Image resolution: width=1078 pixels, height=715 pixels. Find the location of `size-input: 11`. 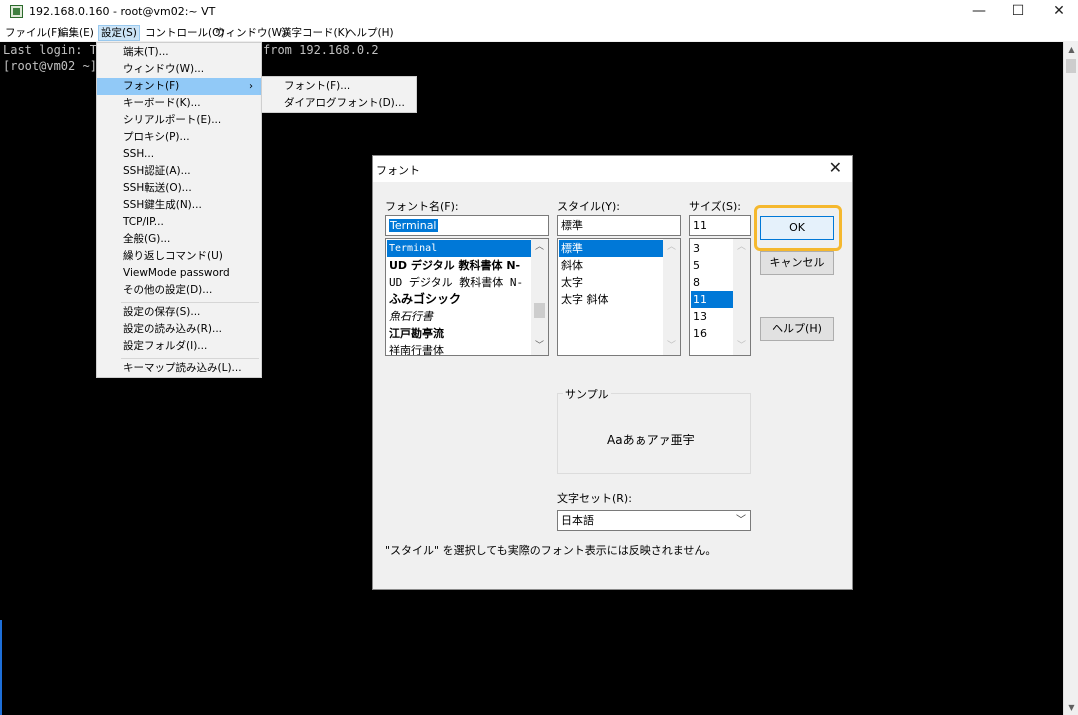

size-input: 11 is located at coordinates (720, 225).